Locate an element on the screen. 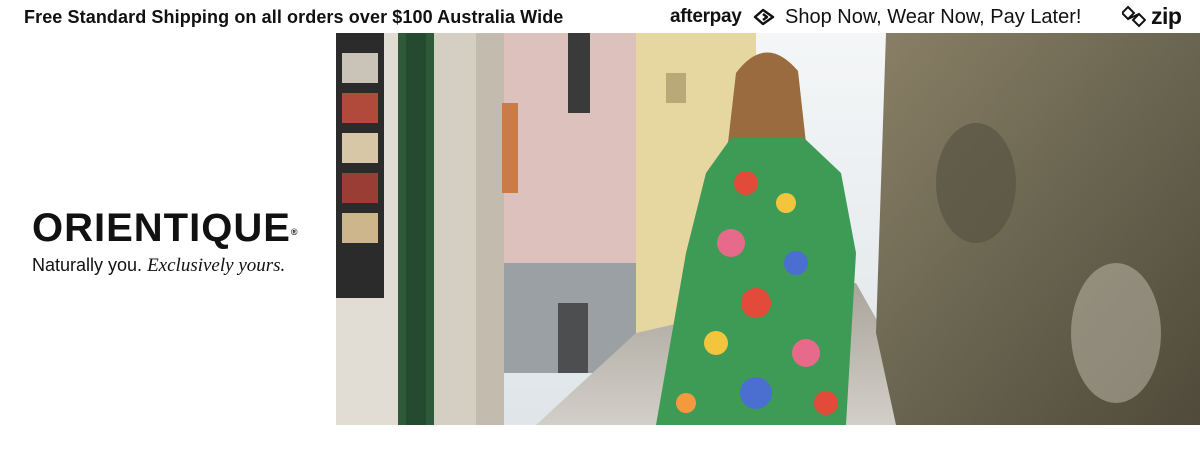  brand-slogan: Naturally you. Exclusively yours. is located at coordinates (177, 266).